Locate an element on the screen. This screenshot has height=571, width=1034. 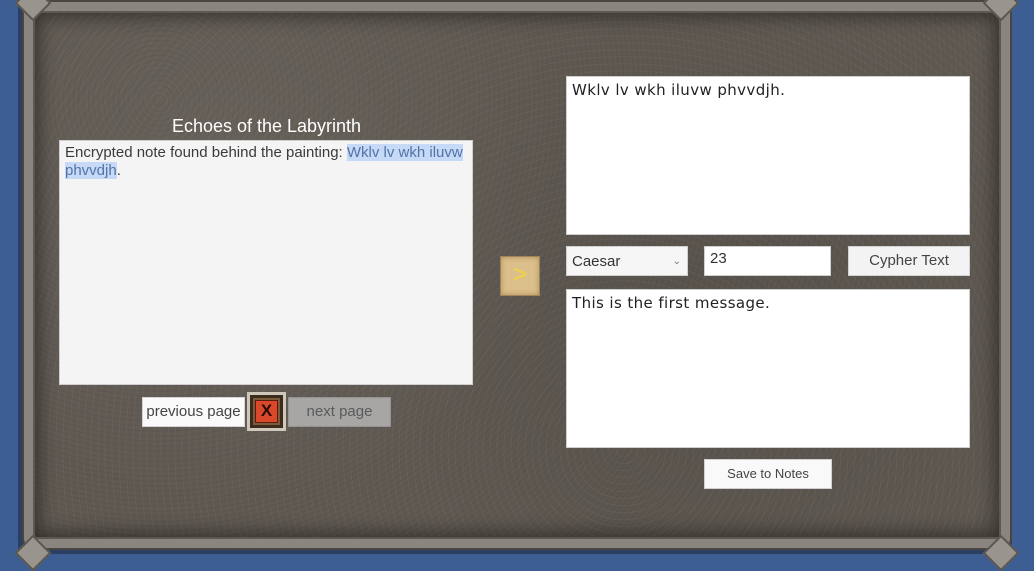
shift-input: 23 is located at coordinates (767, 261).